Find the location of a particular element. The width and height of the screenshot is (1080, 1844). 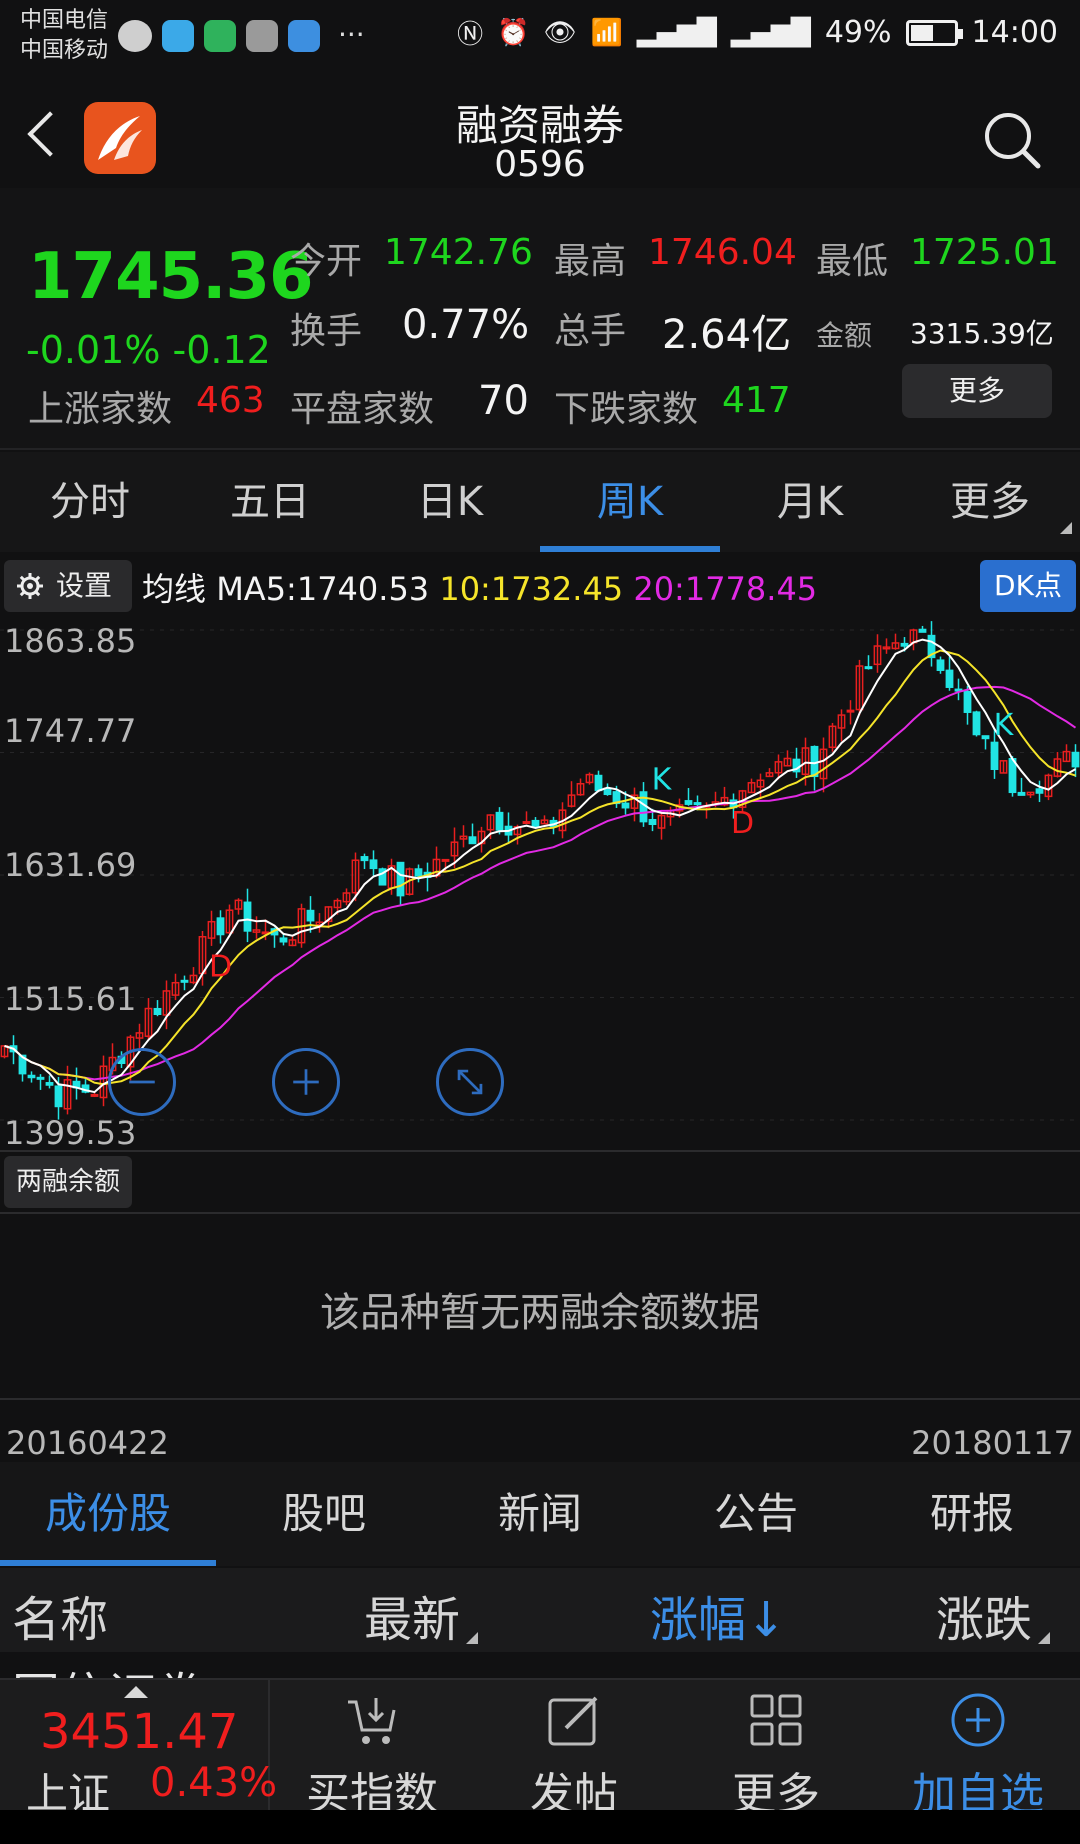

index-ticker: 3451.47 上证 0.43% is located at coordinates (138, 1749).